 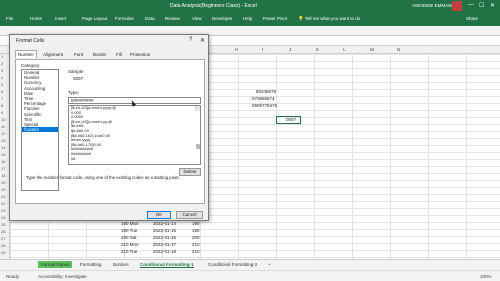 I want to click on row-header: 11, so click(x=3, y=126).